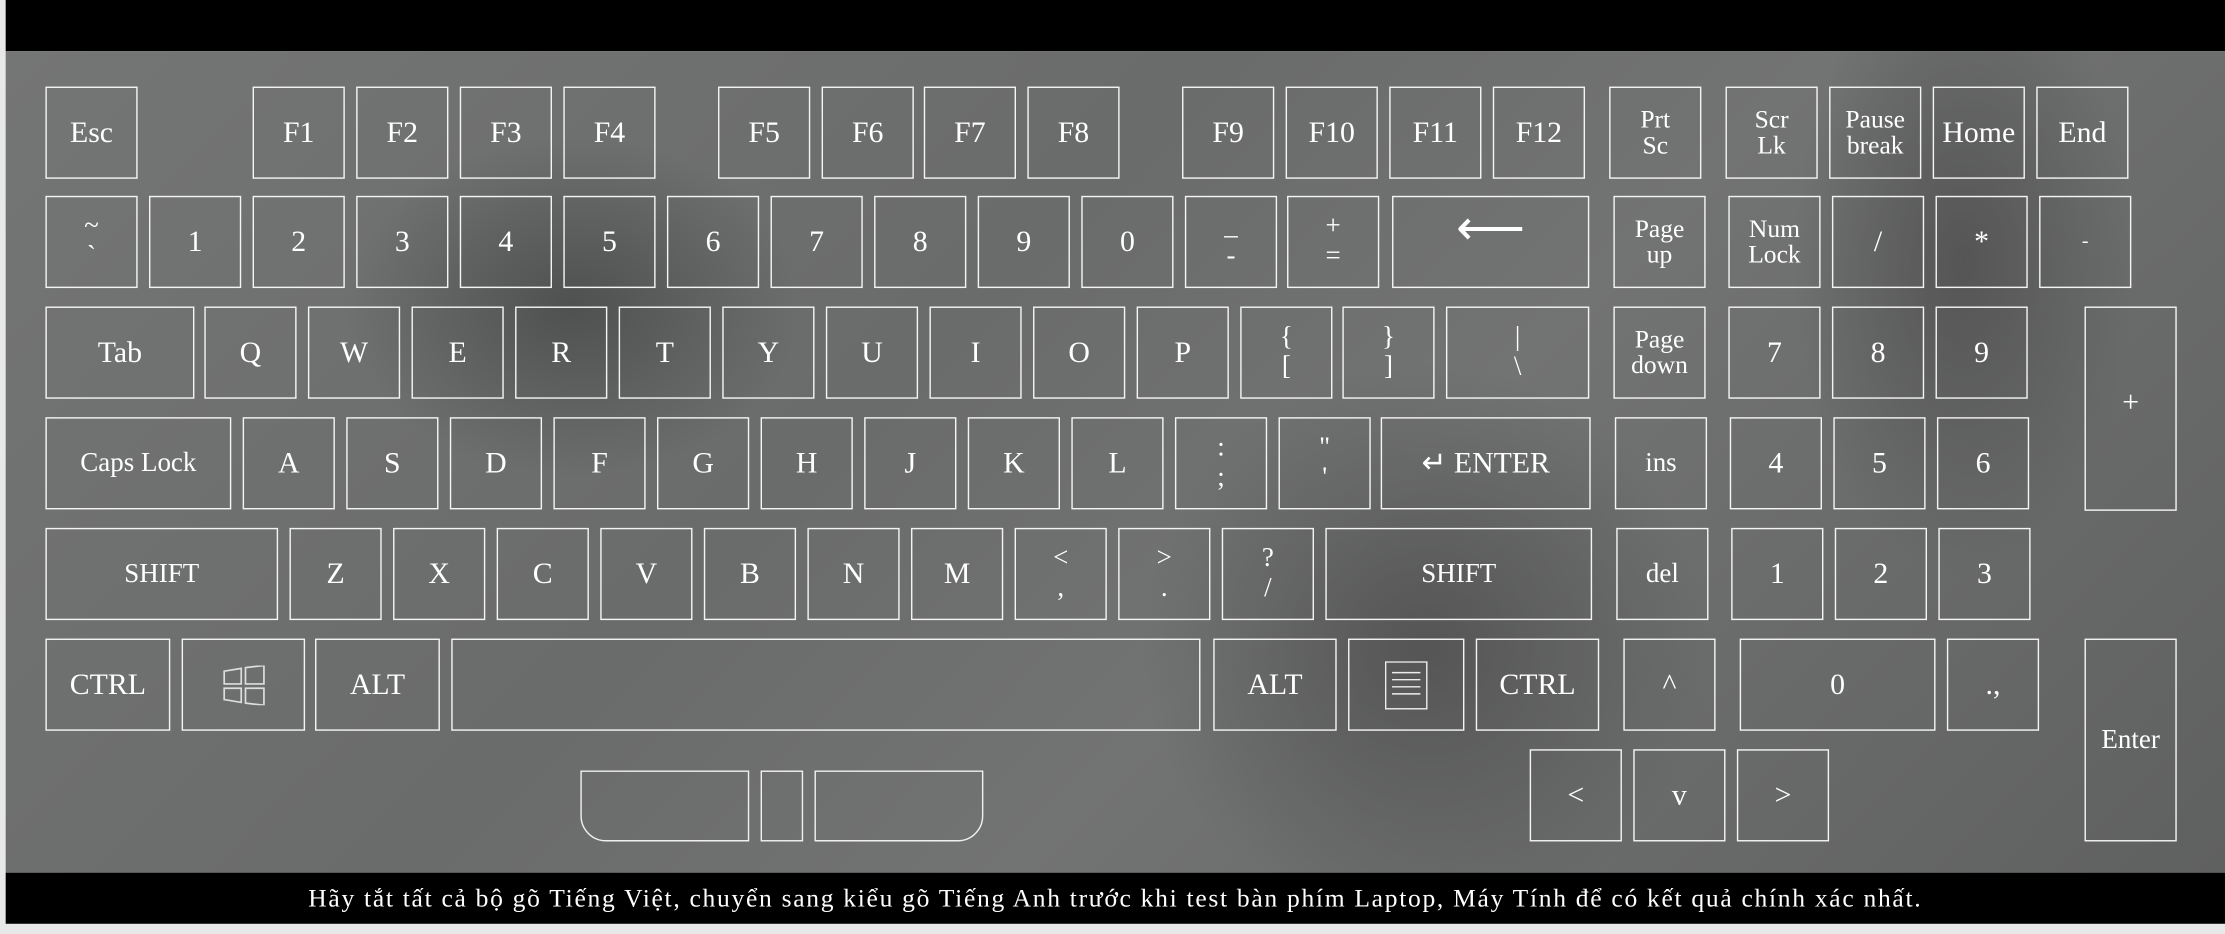  I want to click on key-f5: F5, so click(764, 132).